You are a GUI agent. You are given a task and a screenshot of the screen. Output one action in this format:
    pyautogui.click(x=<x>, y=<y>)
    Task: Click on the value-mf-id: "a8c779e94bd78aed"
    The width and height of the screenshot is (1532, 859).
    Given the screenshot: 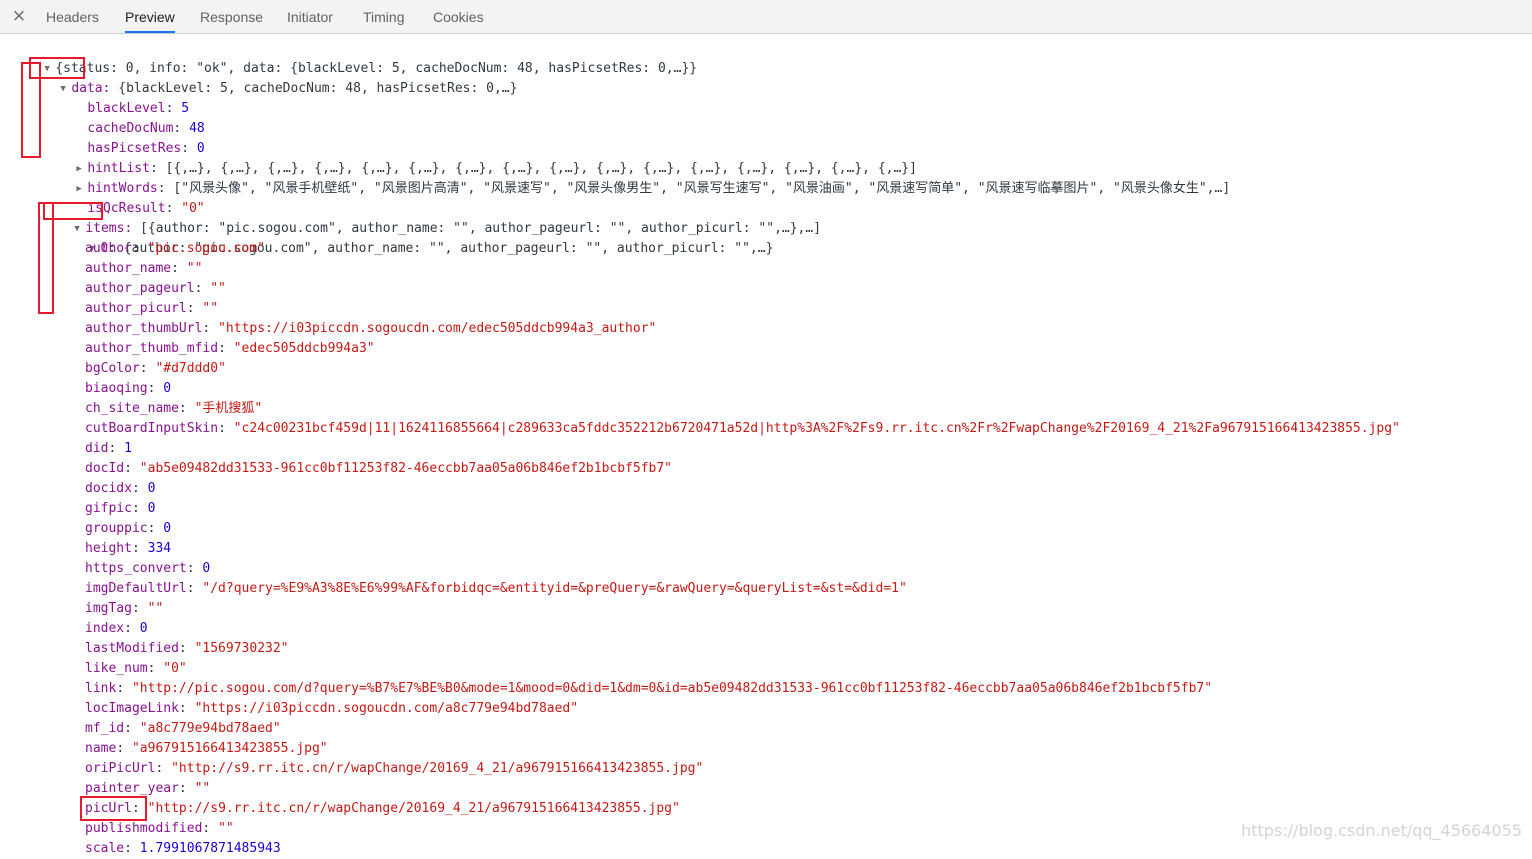 What is the action you would take?
    pyautogui.click(x=210, y=728)
    